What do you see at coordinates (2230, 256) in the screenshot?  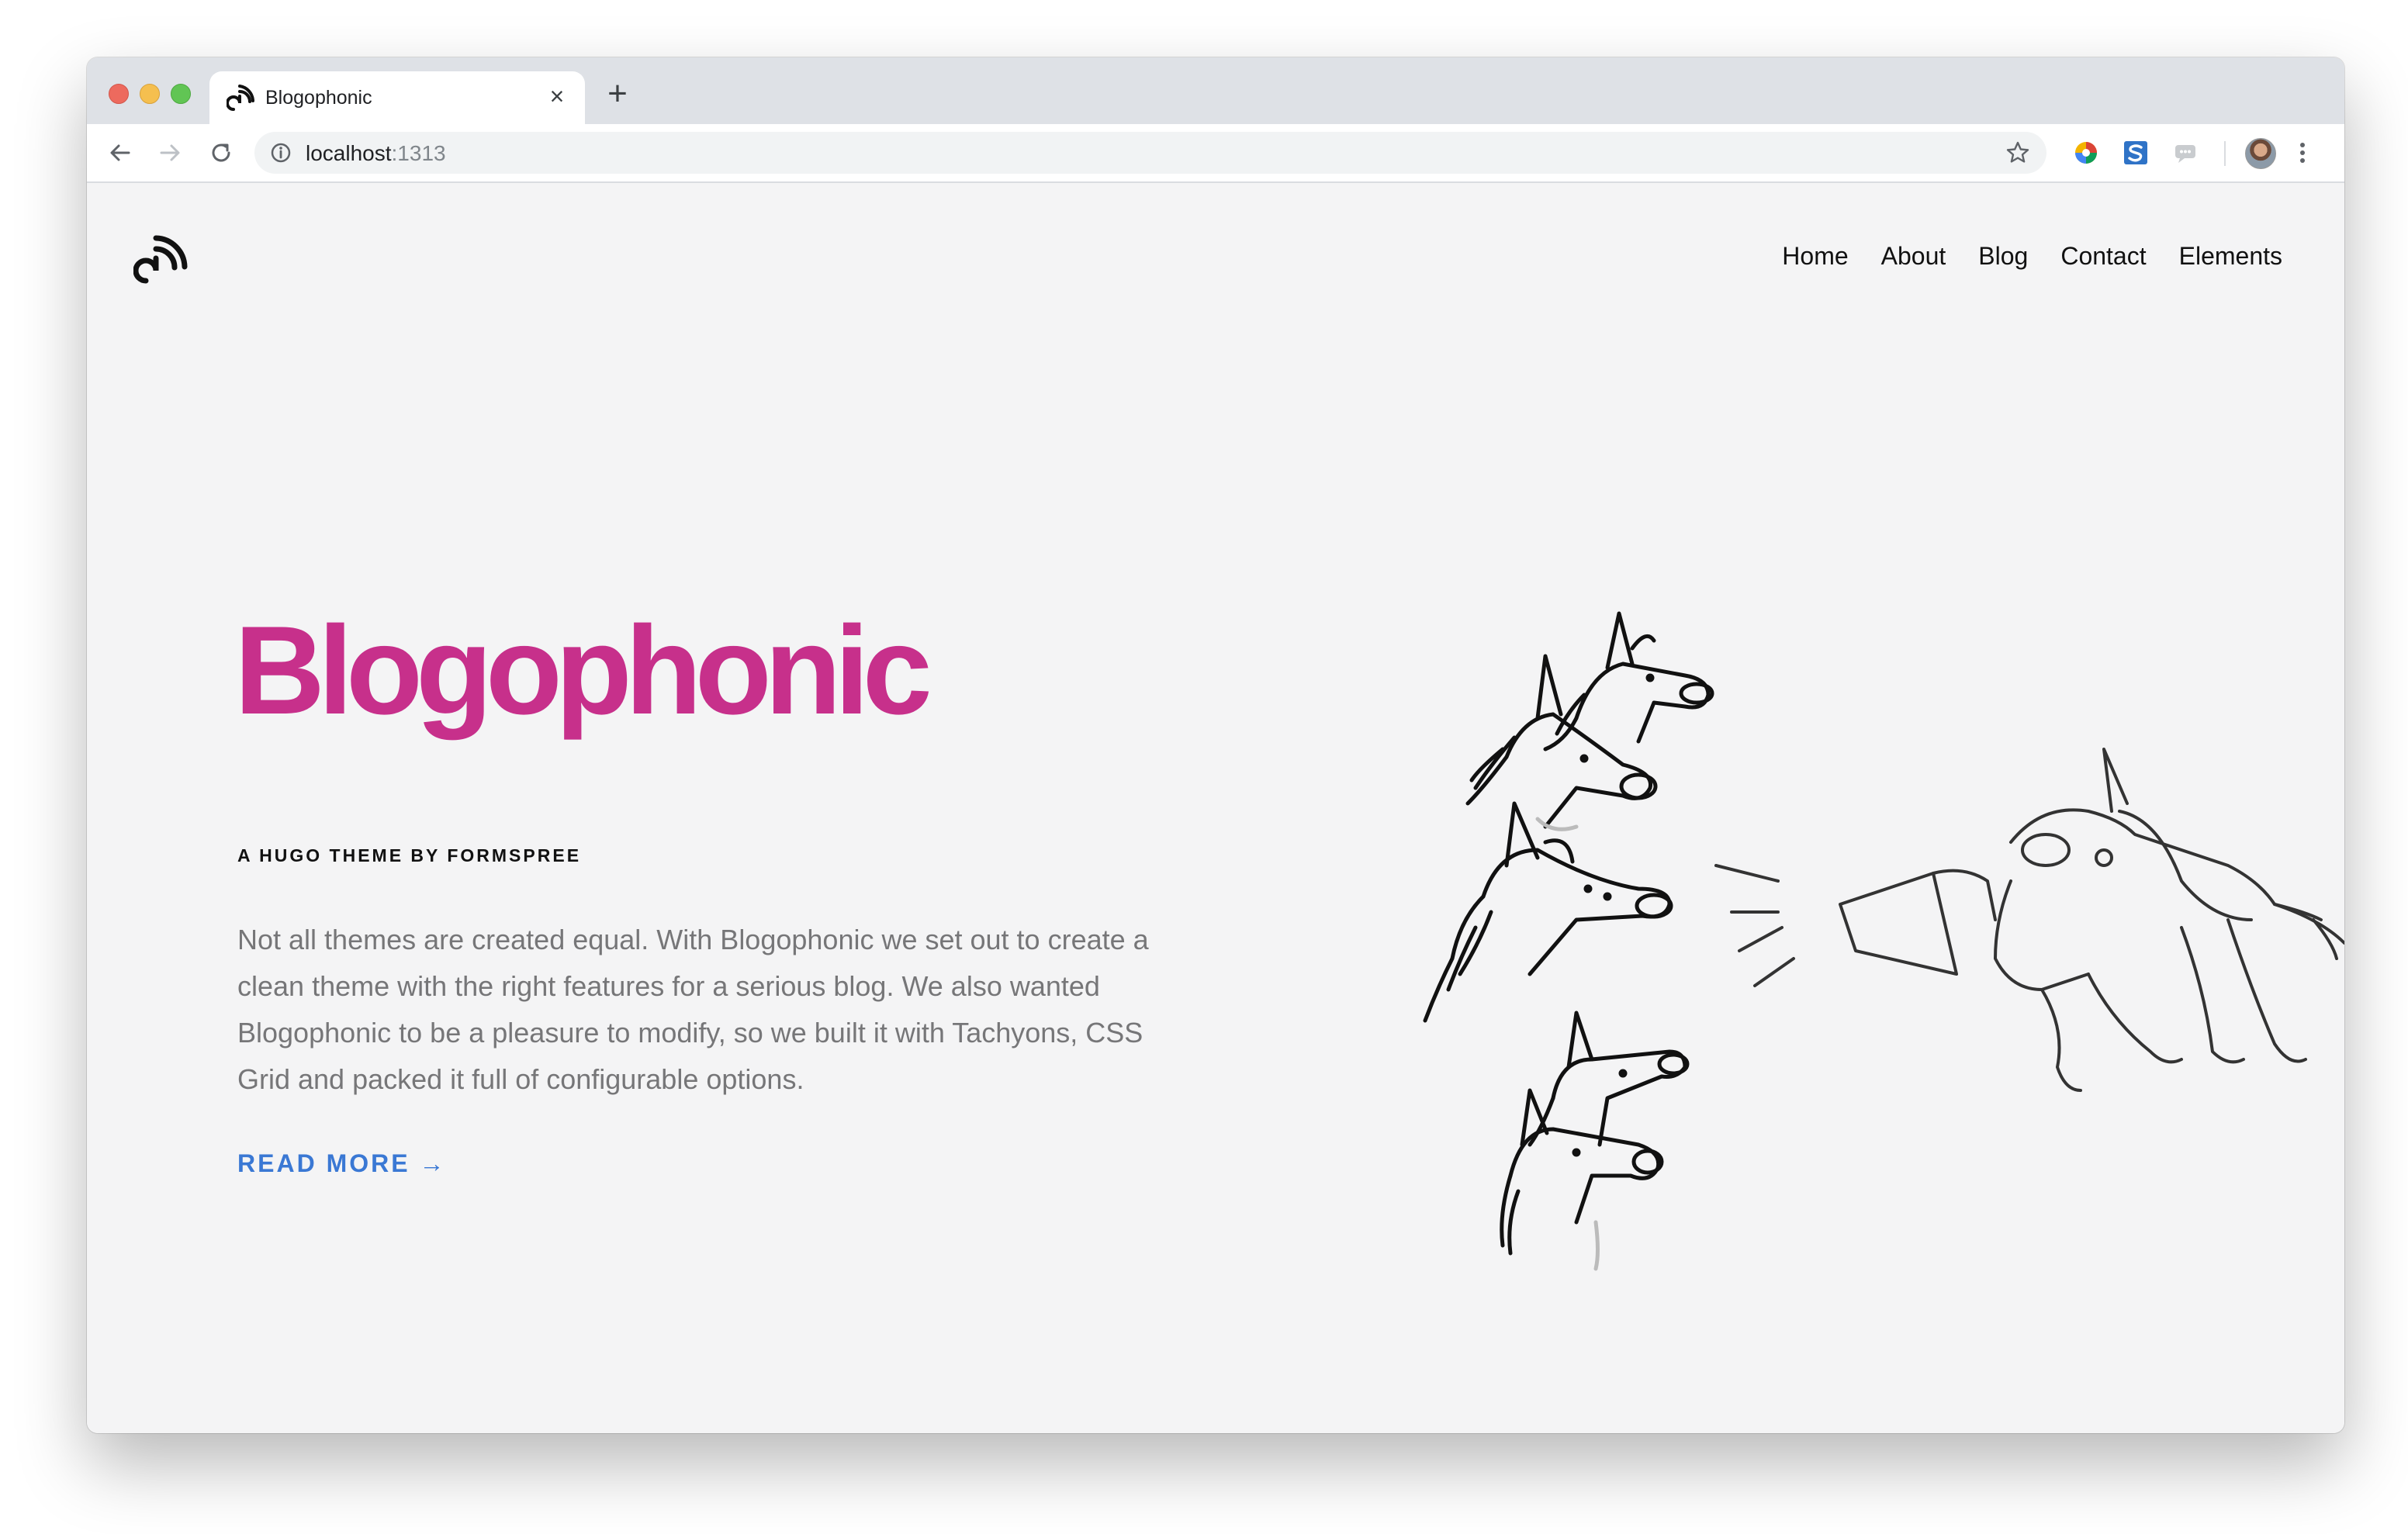 I see `nav-elements: Elements` at bounding box center [2230, 256].